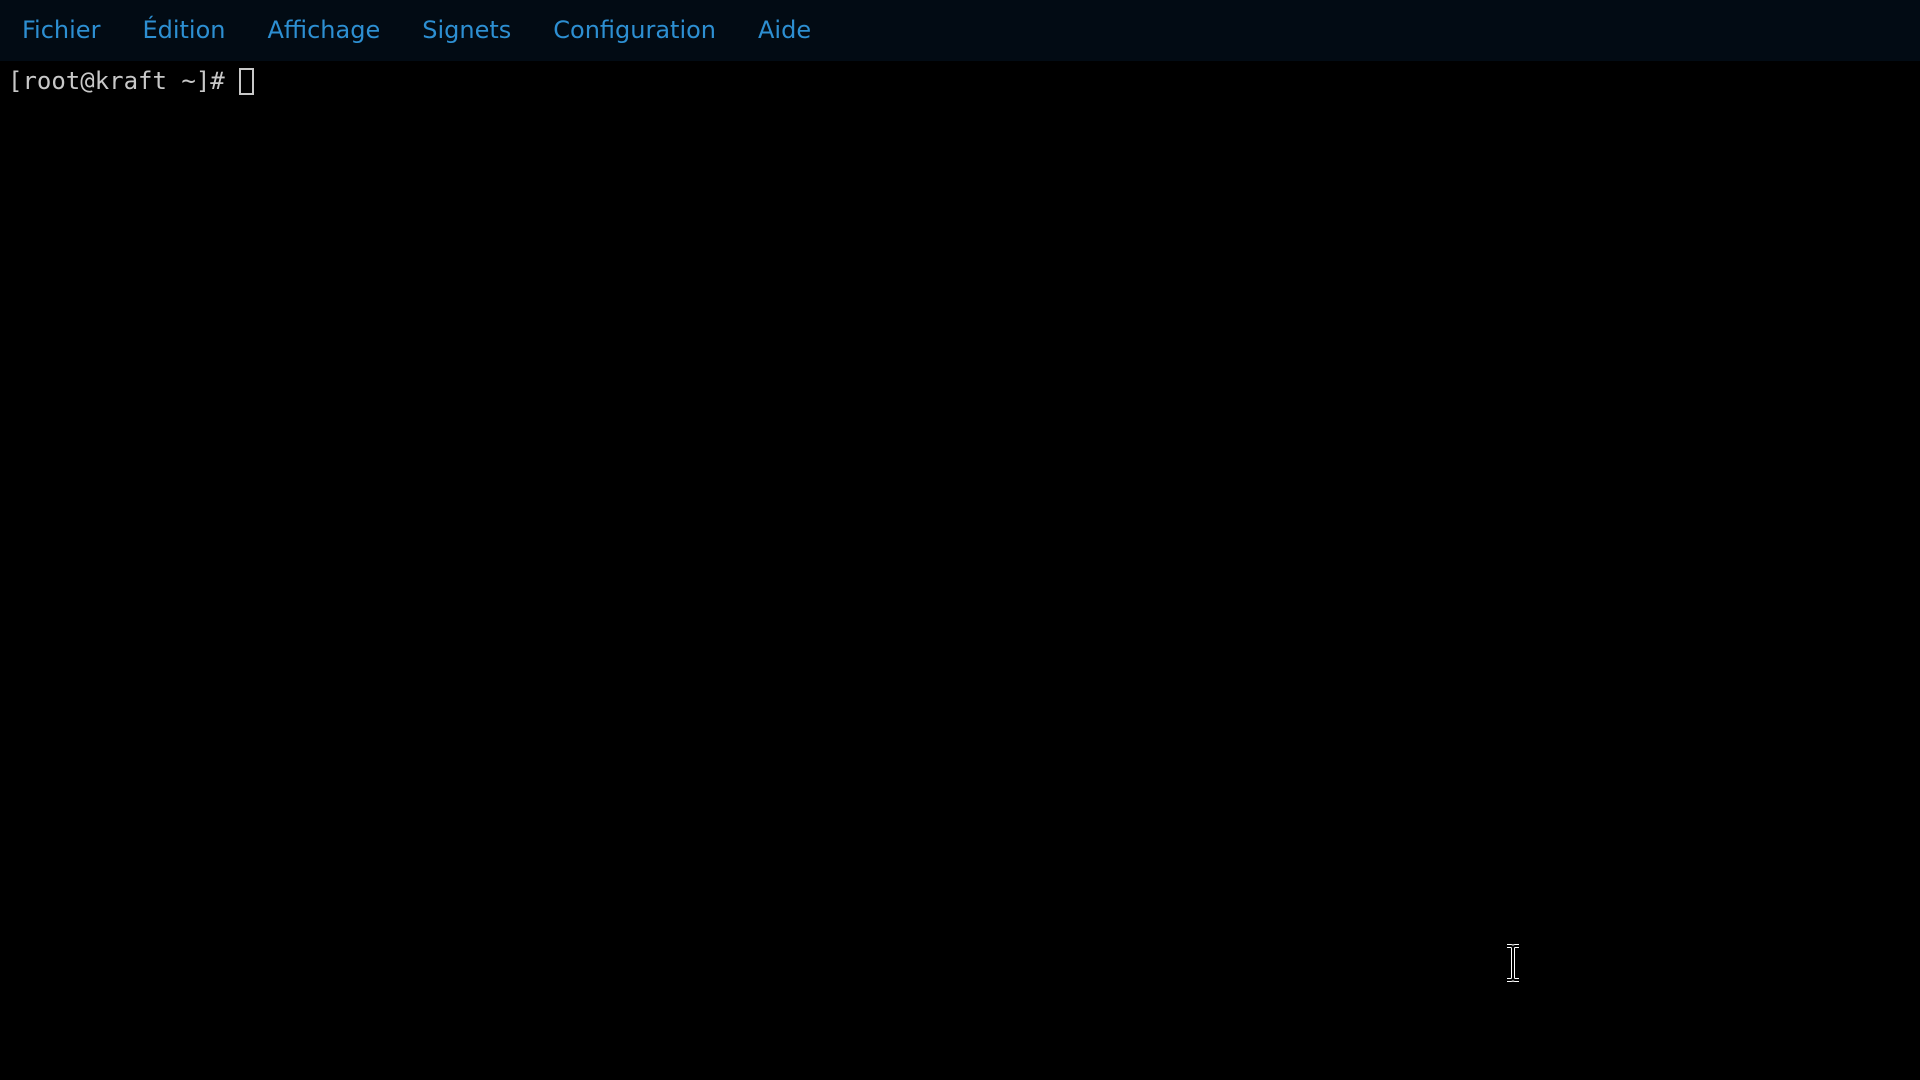  What do you see at coordinates (183, 30) in the screenshot?
I see `menu-edition: Édition` at bounding box center [183, 30].